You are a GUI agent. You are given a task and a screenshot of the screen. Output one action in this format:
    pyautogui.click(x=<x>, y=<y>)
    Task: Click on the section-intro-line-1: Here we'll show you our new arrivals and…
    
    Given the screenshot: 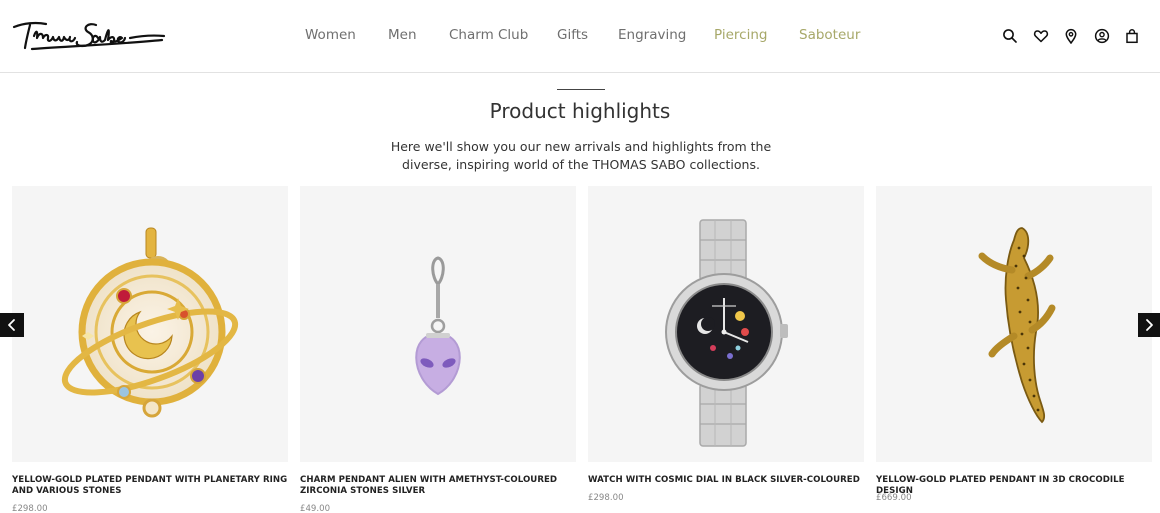 What is the action you would take?
    pyautogui.click(x=581, y=146)
    